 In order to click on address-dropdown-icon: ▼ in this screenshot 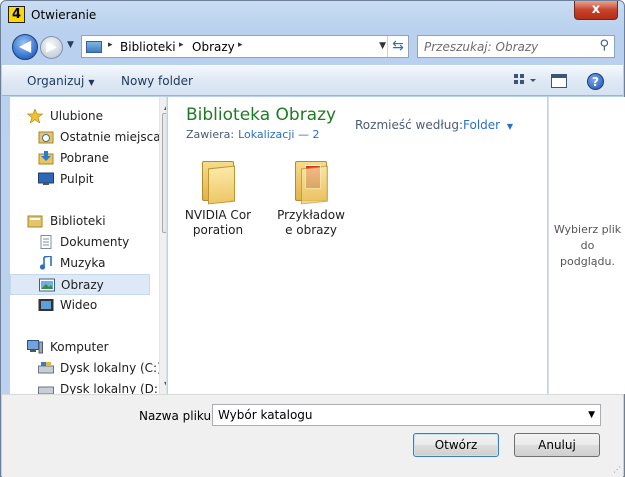, I will do `click(382, 46)`.